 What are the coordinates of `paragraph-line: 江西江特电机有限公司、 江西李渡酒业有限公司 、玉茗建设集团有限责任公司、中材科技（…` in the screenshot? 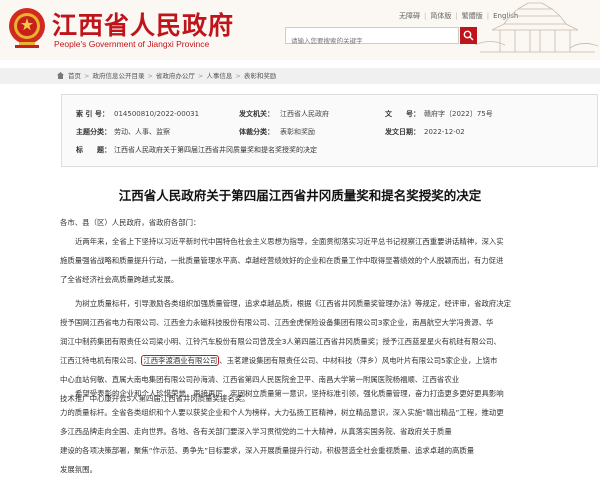 It's located at (312, 360).